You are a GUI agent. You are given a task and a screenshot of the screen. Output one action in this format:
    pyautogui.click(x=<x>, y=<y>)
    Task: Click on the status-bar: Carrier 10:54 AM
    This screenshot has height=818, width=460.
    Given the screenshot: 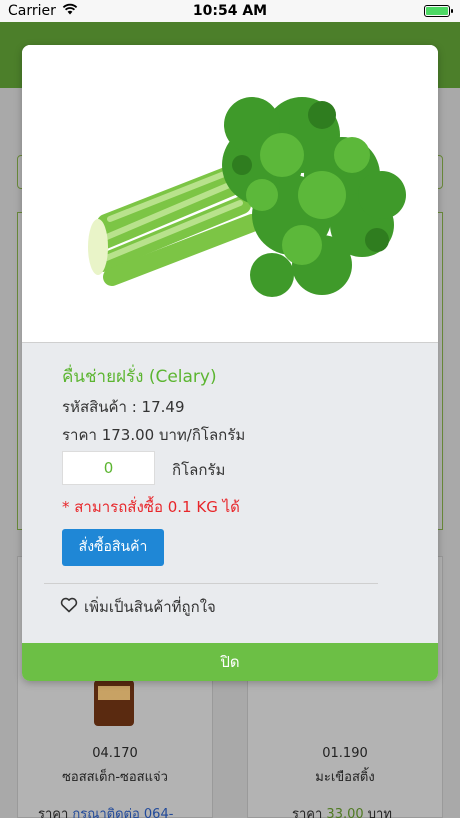 What is the action you would take?
    pyautogui.click(x=230, y=11)
    